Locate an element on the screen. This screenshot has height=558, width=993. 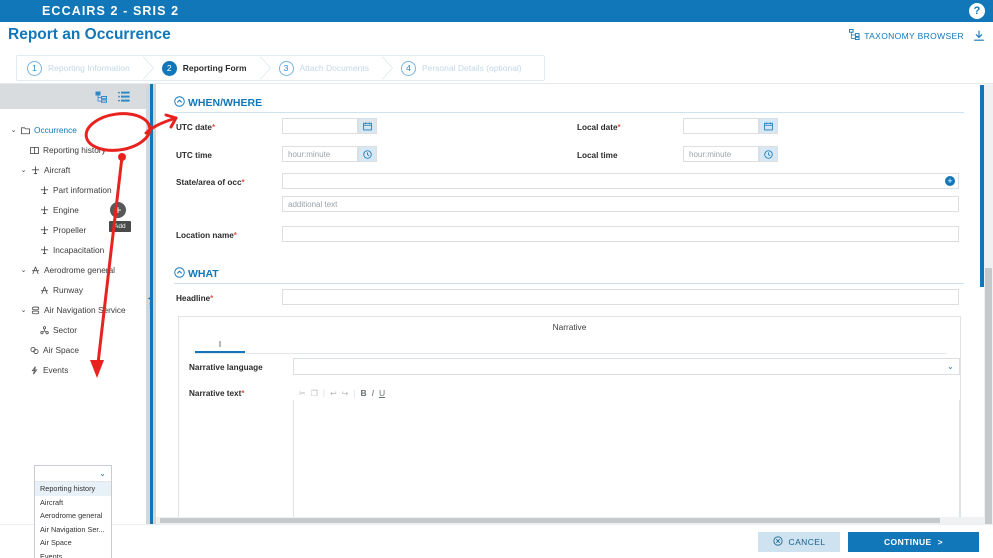
tree-node-label: Reporting history is located at coordinates (74, 150).